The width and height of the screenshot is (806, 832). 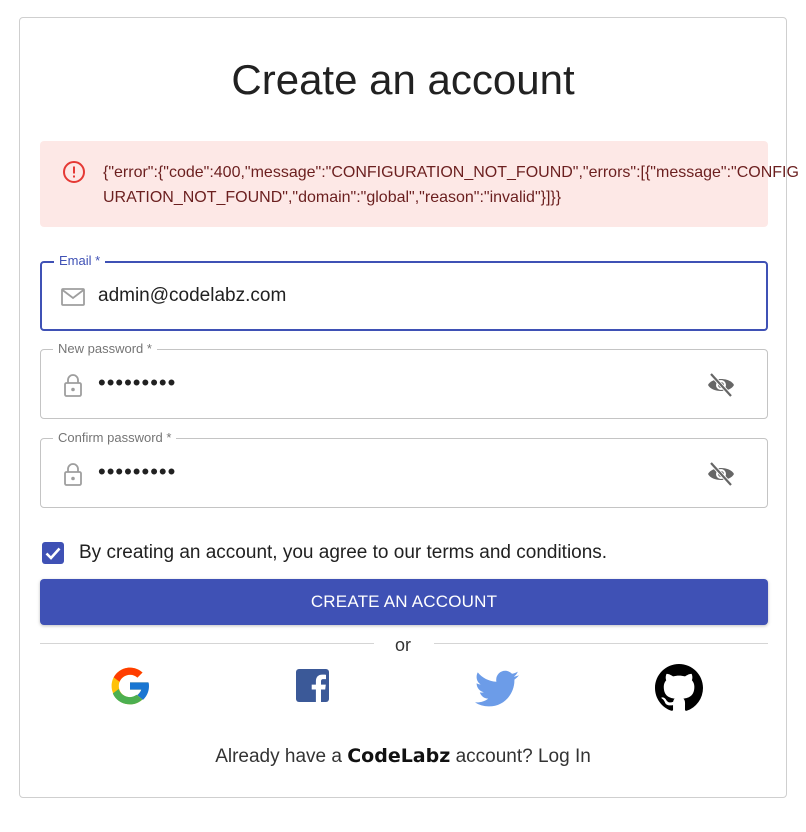 What do you see at coordinates (105, 349) in the screenshot?
I see `new-password-label: New password *` at bounding box center [105, 349].